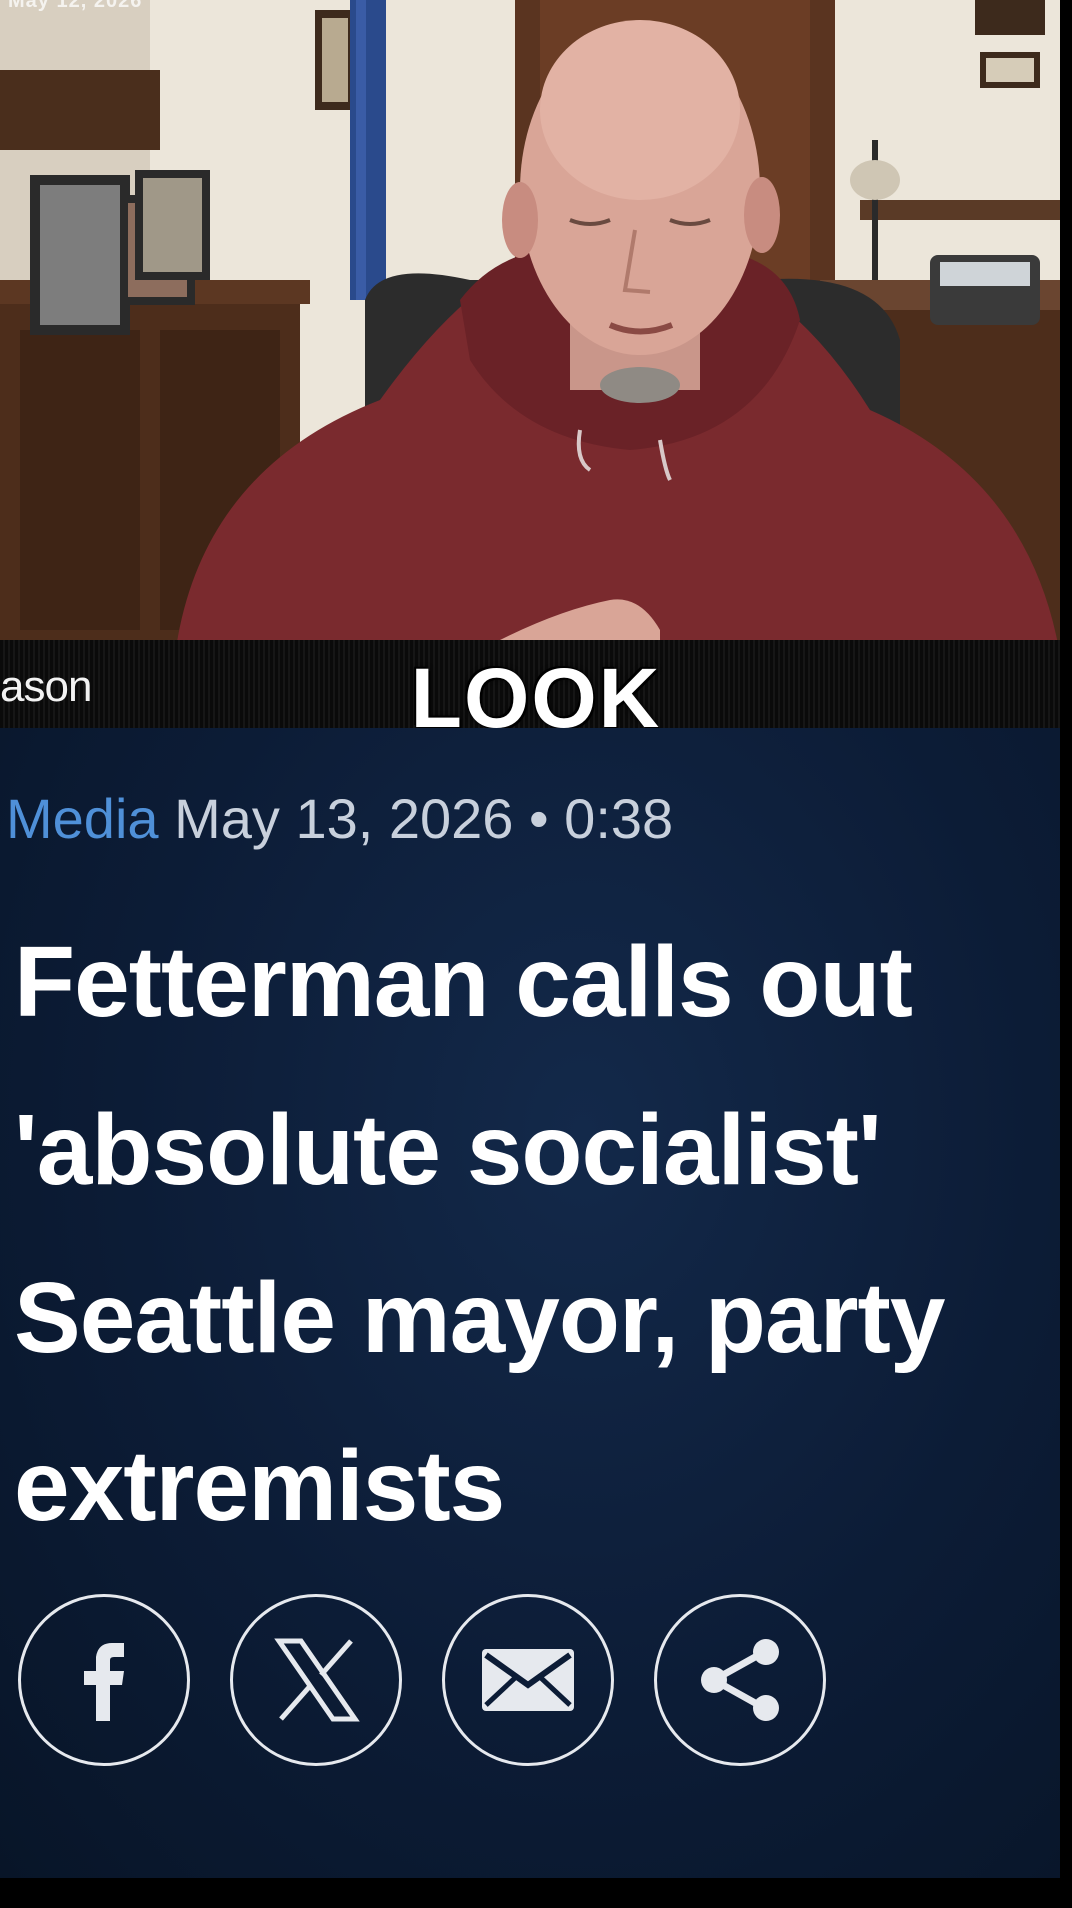 The width and height of the screenshot is (1072, 1908). What do you see at coordinates (530, 692) in the screenshot?
I see `lower-third: ason LOOK` at bounding box center [530, 692].